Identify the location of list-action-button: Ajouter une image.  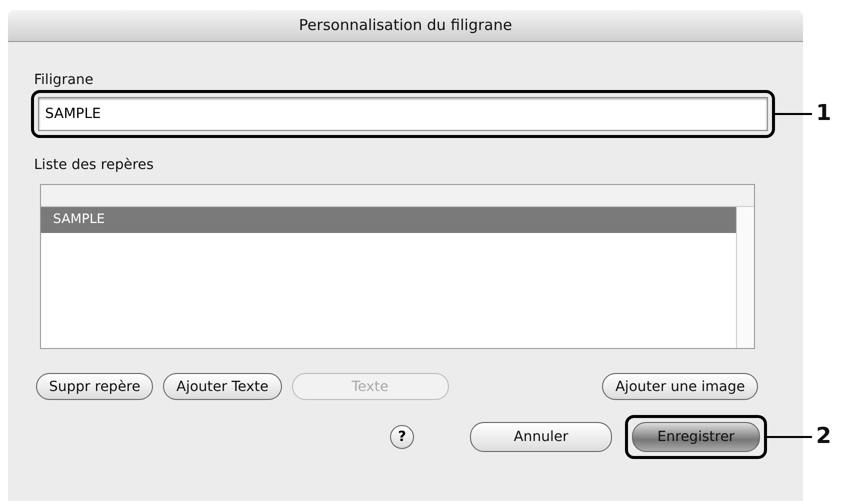
(680, 386).